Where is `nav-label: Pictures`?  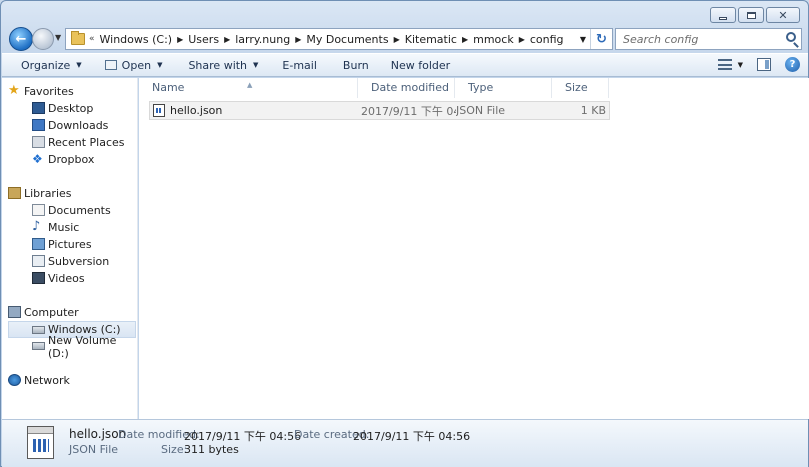 nav-label: Pictures is located at coordinates (70, 244).